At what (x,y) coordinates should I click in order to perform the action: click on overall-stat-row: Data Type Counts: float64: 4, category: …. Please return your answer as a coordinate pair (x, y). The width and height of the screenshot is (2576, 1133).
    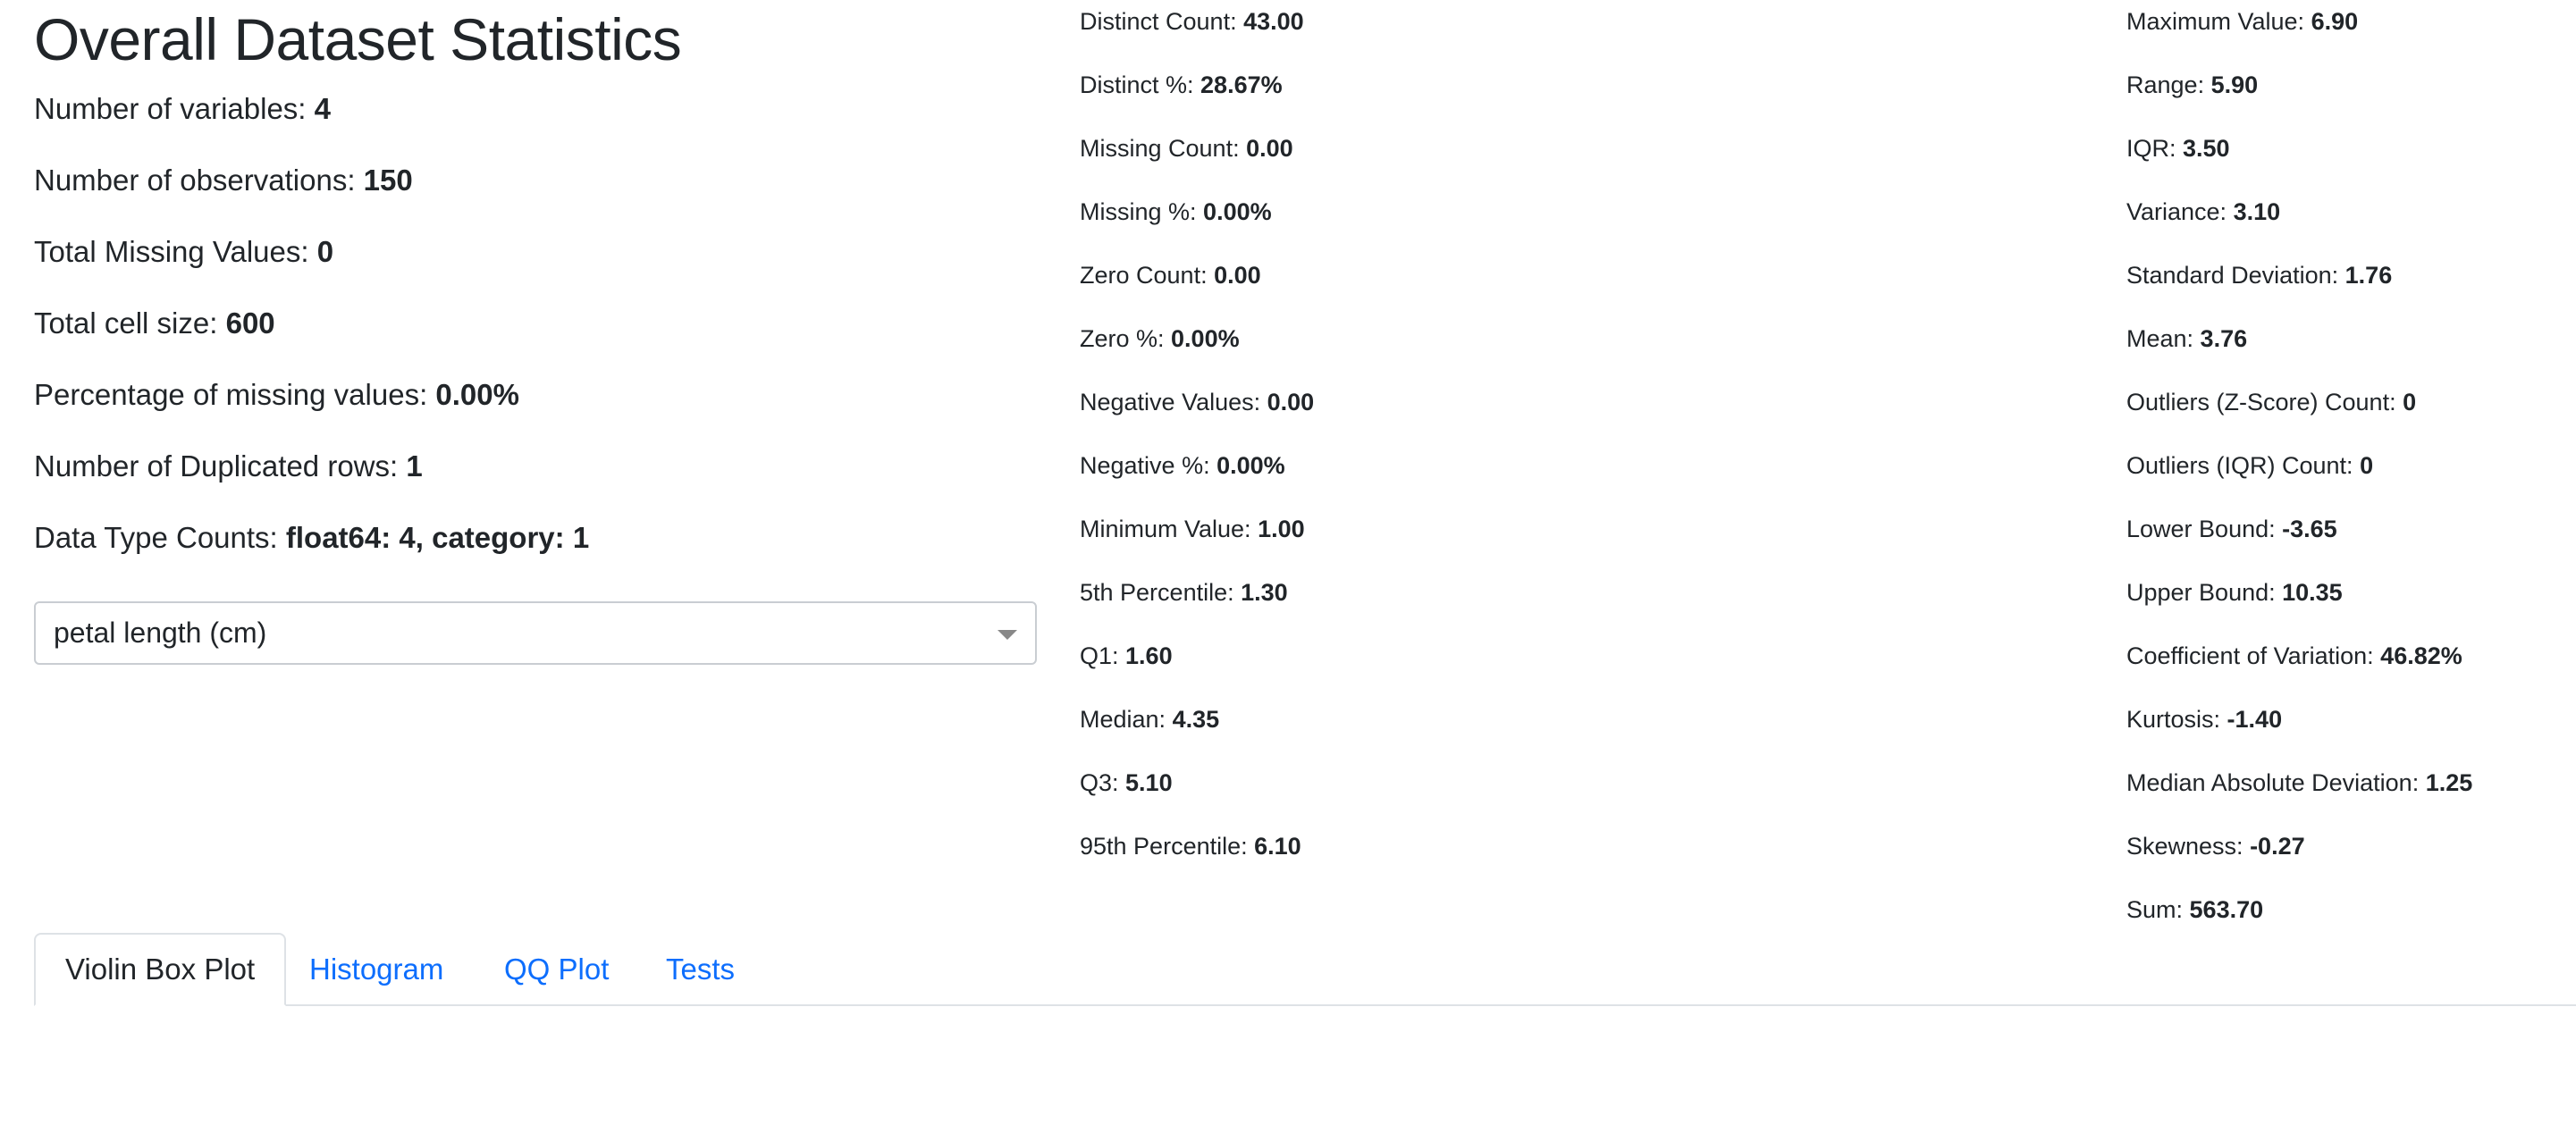
    Looking at the image, I should click on (535, 552).